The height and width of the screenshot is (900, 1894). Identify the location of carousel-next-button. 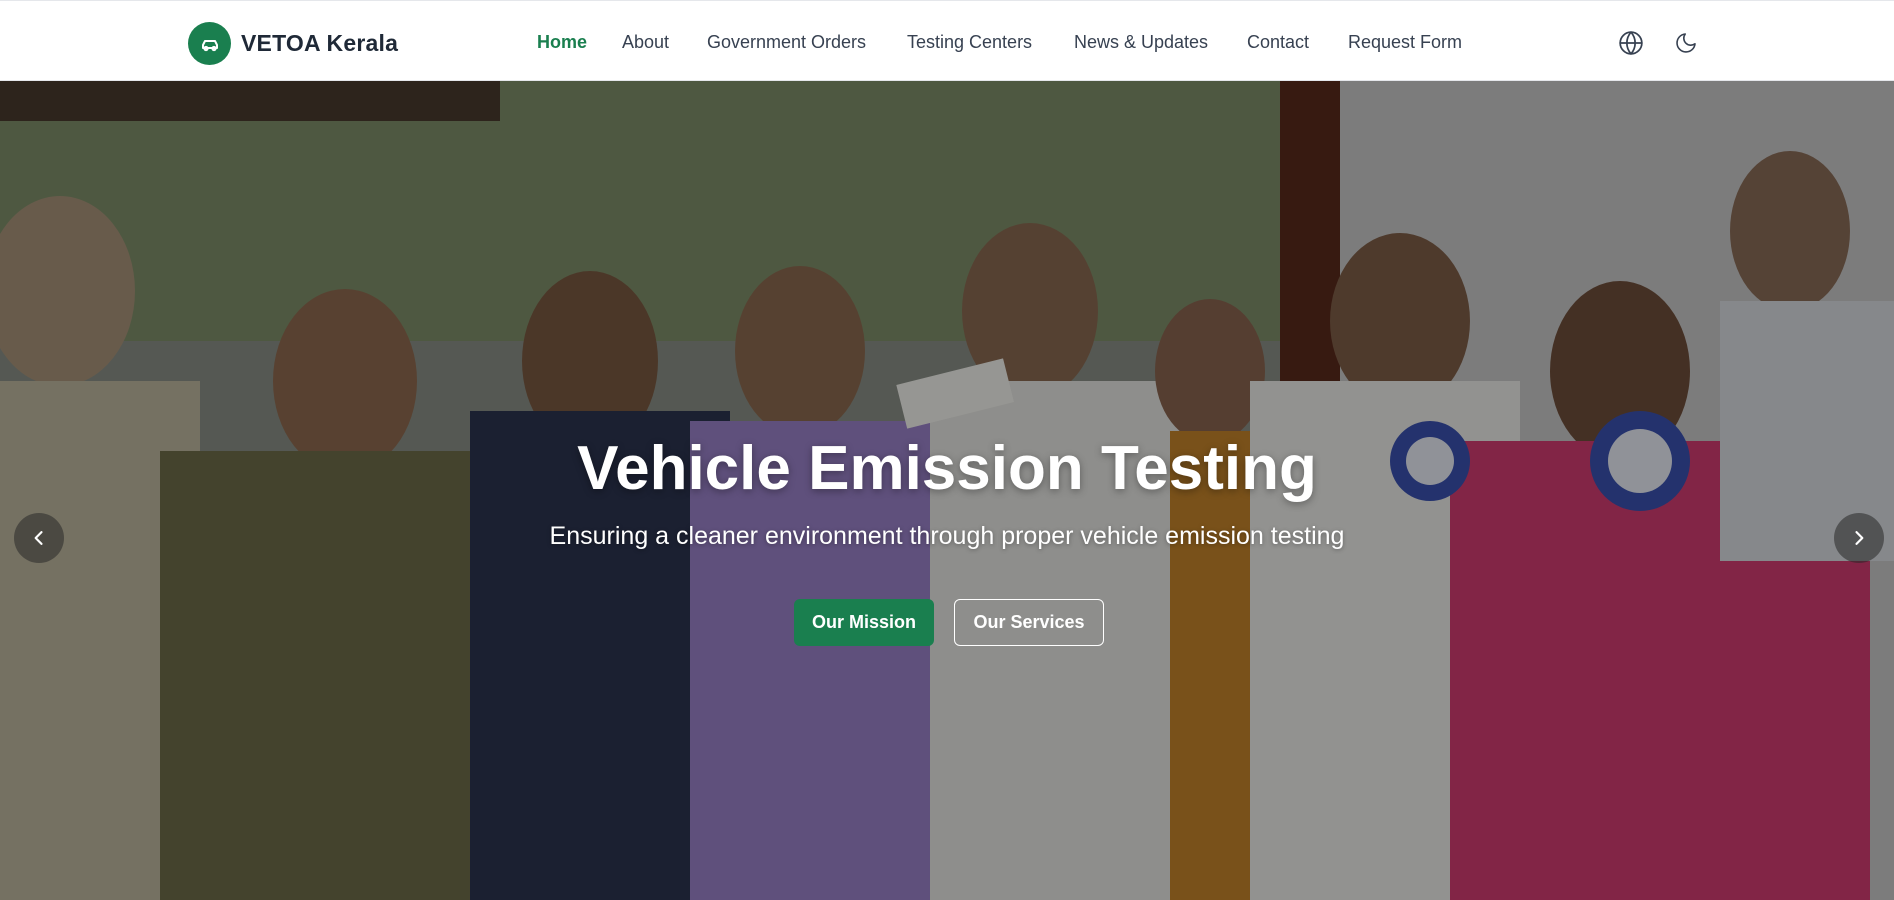
(1859, 538).